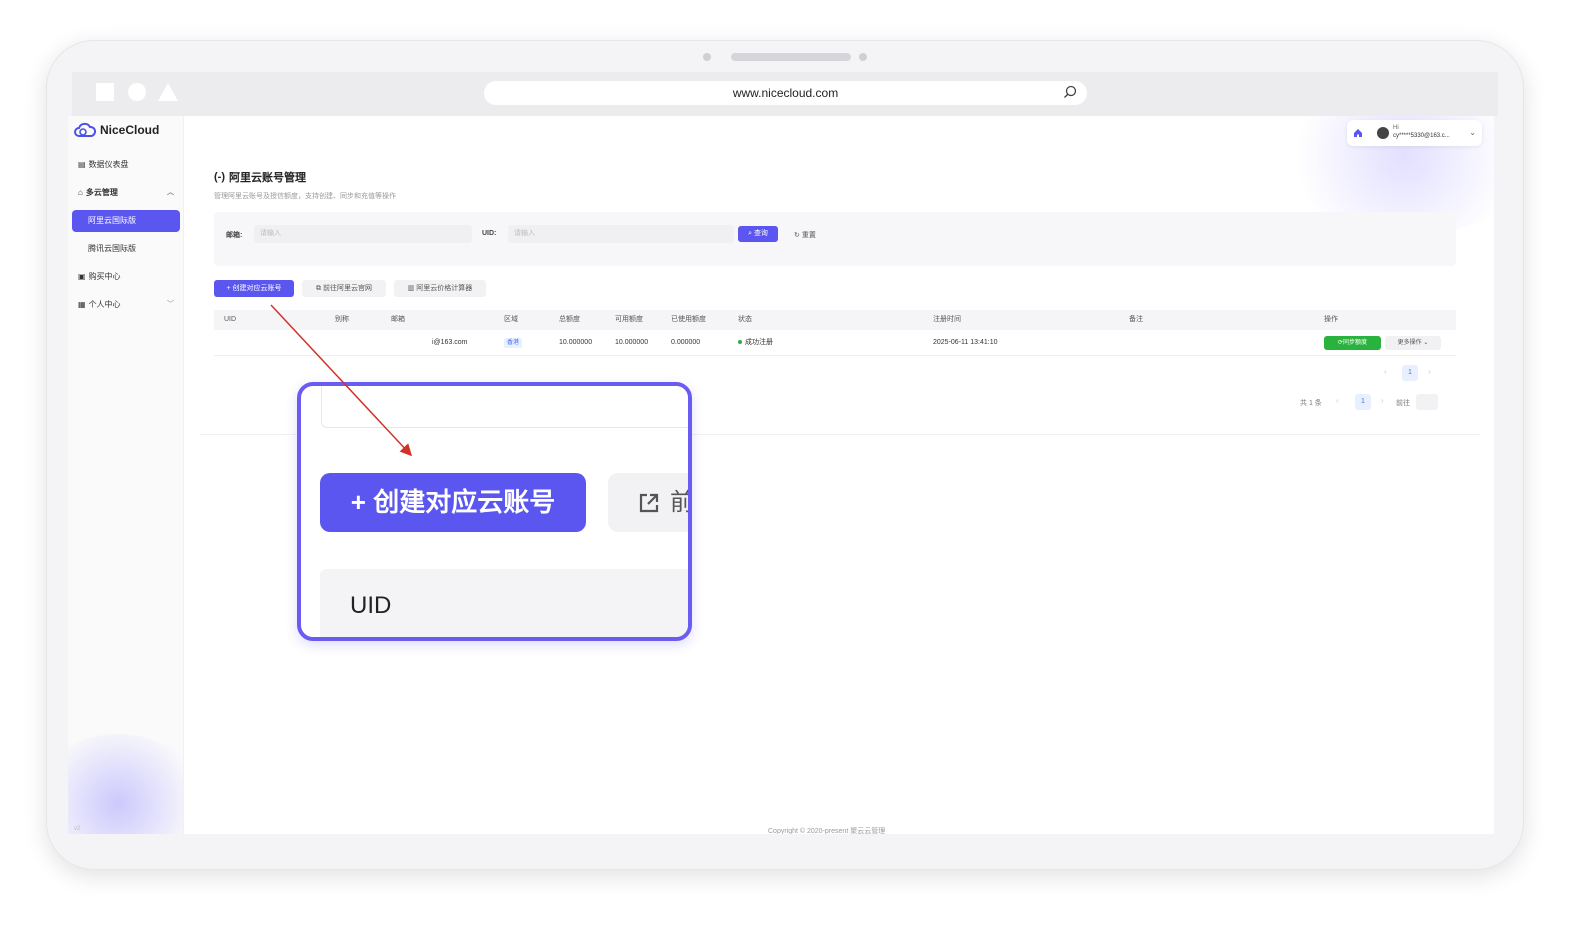  What do you see at coordinates (632, 342) in the screenshot?
I see `cell-available: 10.000000` at bounding box center [632, 342].